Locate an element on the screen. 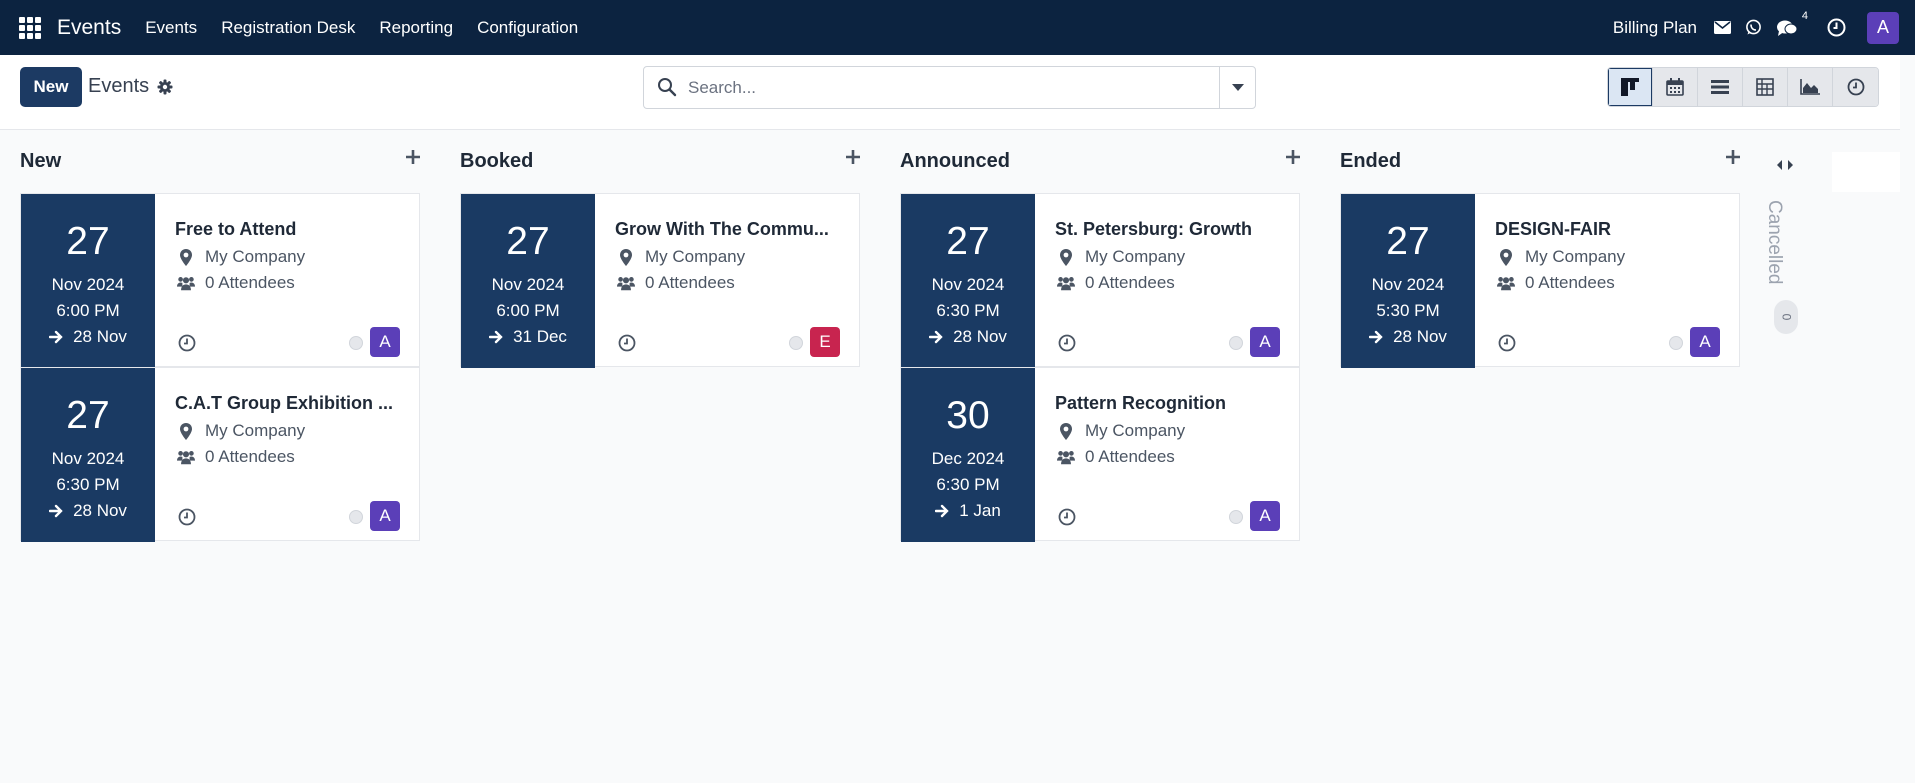 This screenshot has width=1915, height=783. event-date-box: 27 Nov 2024 6:00 PM 28 Nov is located at coordinates (88, 281).